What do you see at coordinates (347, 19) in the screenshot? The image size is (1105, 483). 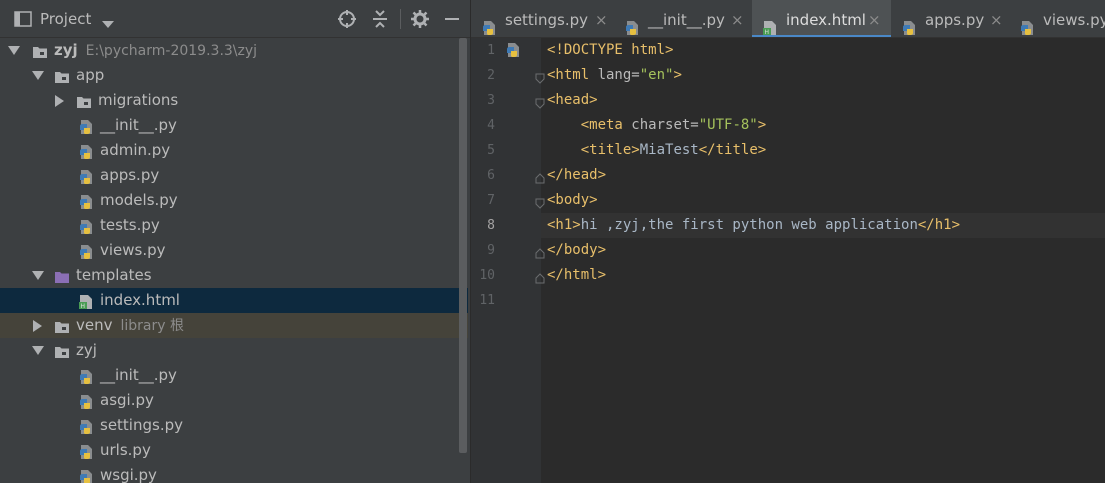 I see `locate-icon` at bounding box center [347, 19].